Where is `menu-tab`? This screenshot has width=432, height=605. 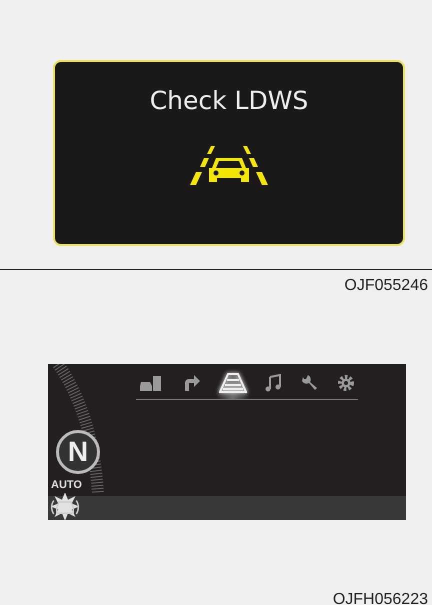
menu-tab is located at coordinates (233, 385).